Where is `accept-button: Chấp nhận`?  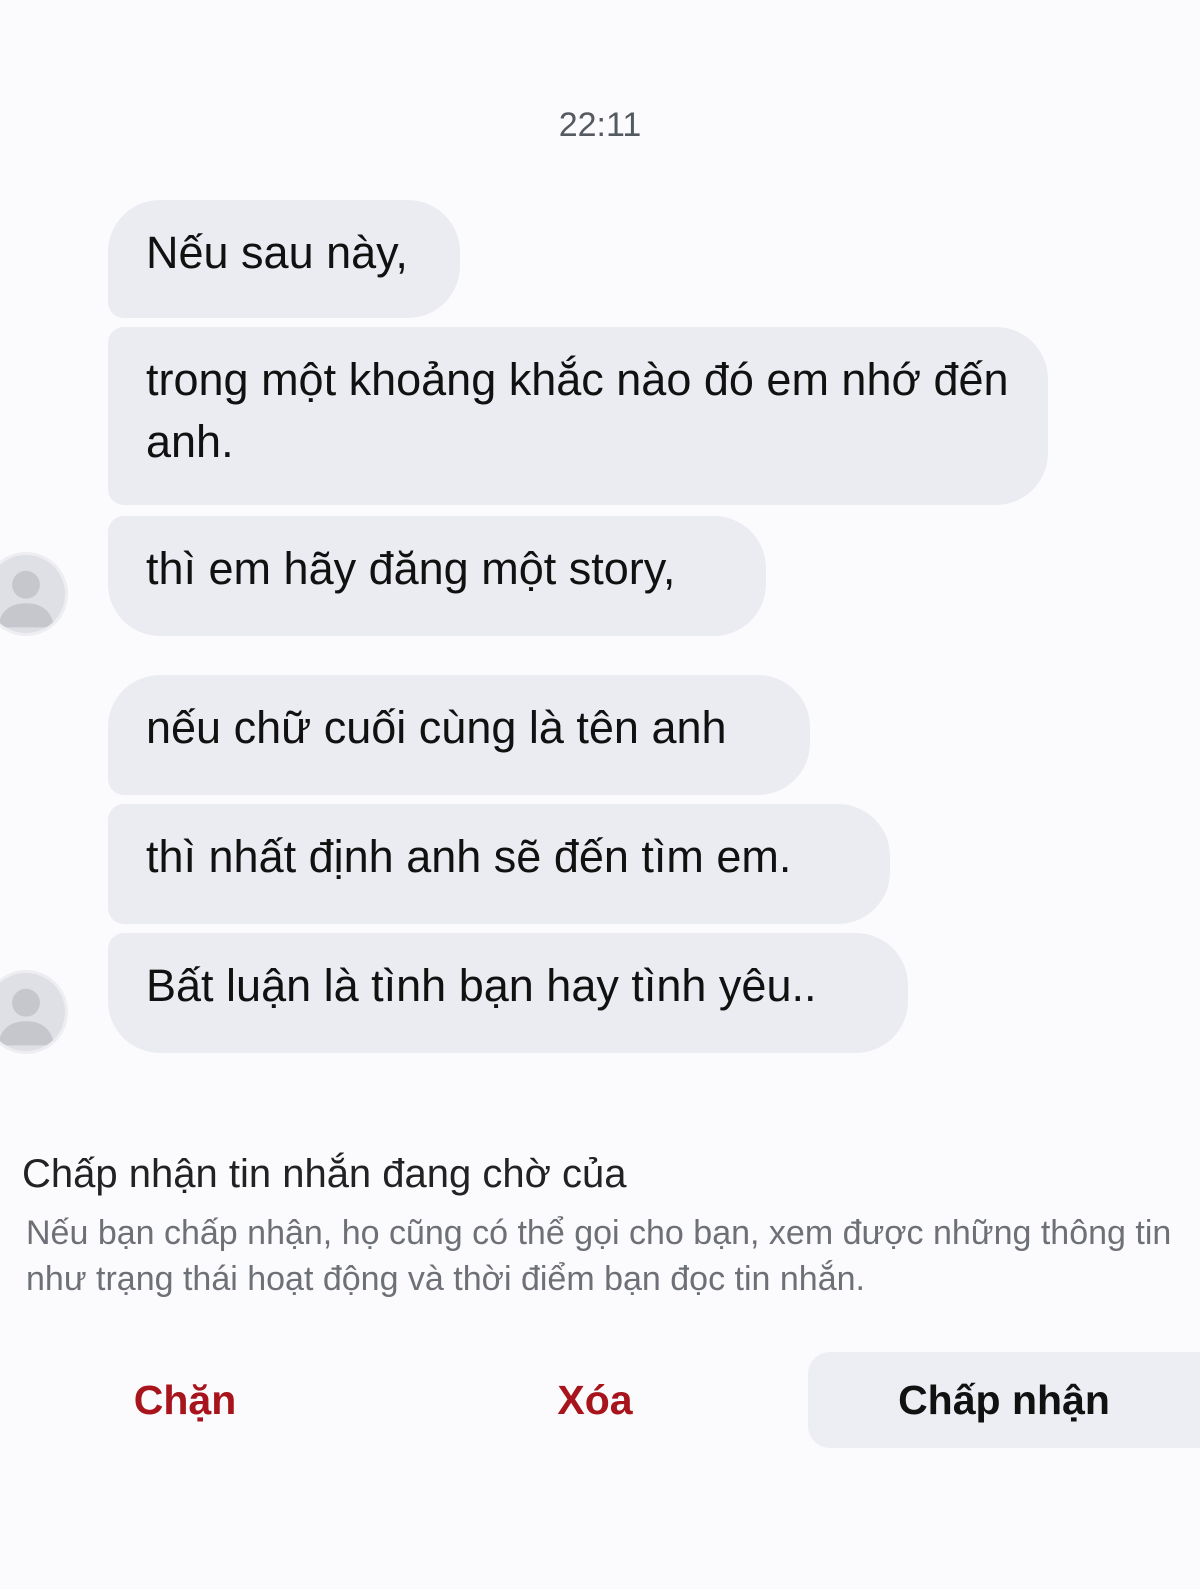
accept-button: Chấp nhận is located at coordinates (1004, 1400).